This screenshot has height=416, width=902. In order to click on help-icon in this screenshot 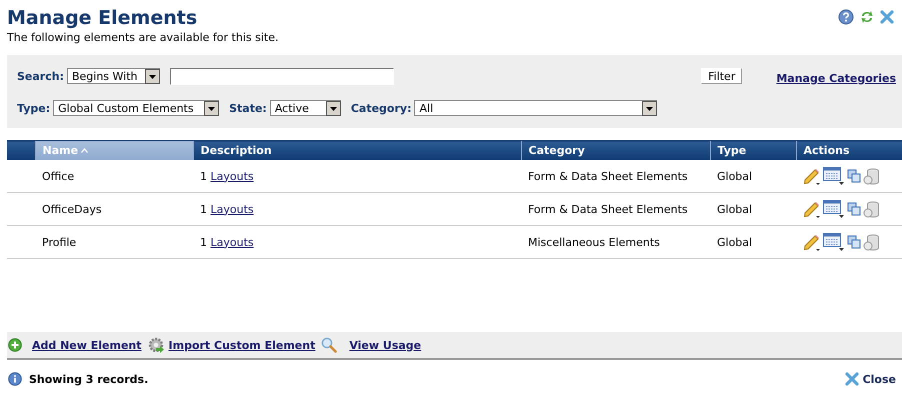, I will do `click(846, 17)`.